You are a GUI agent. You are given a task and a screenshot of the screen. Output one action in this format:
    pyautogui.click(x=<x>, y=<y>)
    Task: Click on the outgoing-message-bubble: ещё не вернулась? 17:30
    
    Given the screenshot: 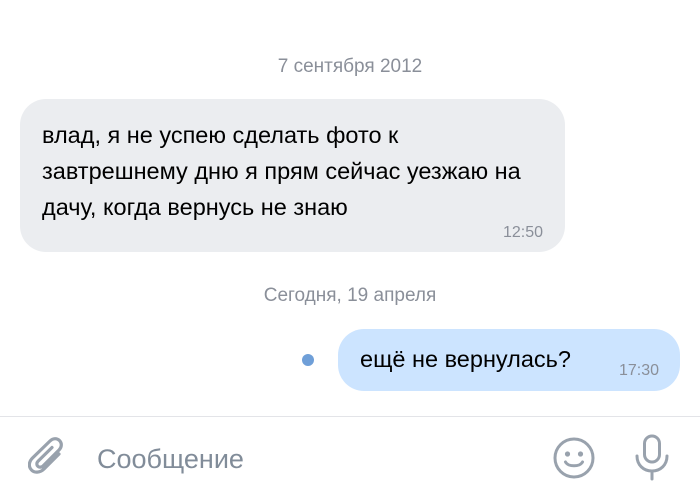 What is the action you would take?
    pyautogui.click(x=509, y=360)
    